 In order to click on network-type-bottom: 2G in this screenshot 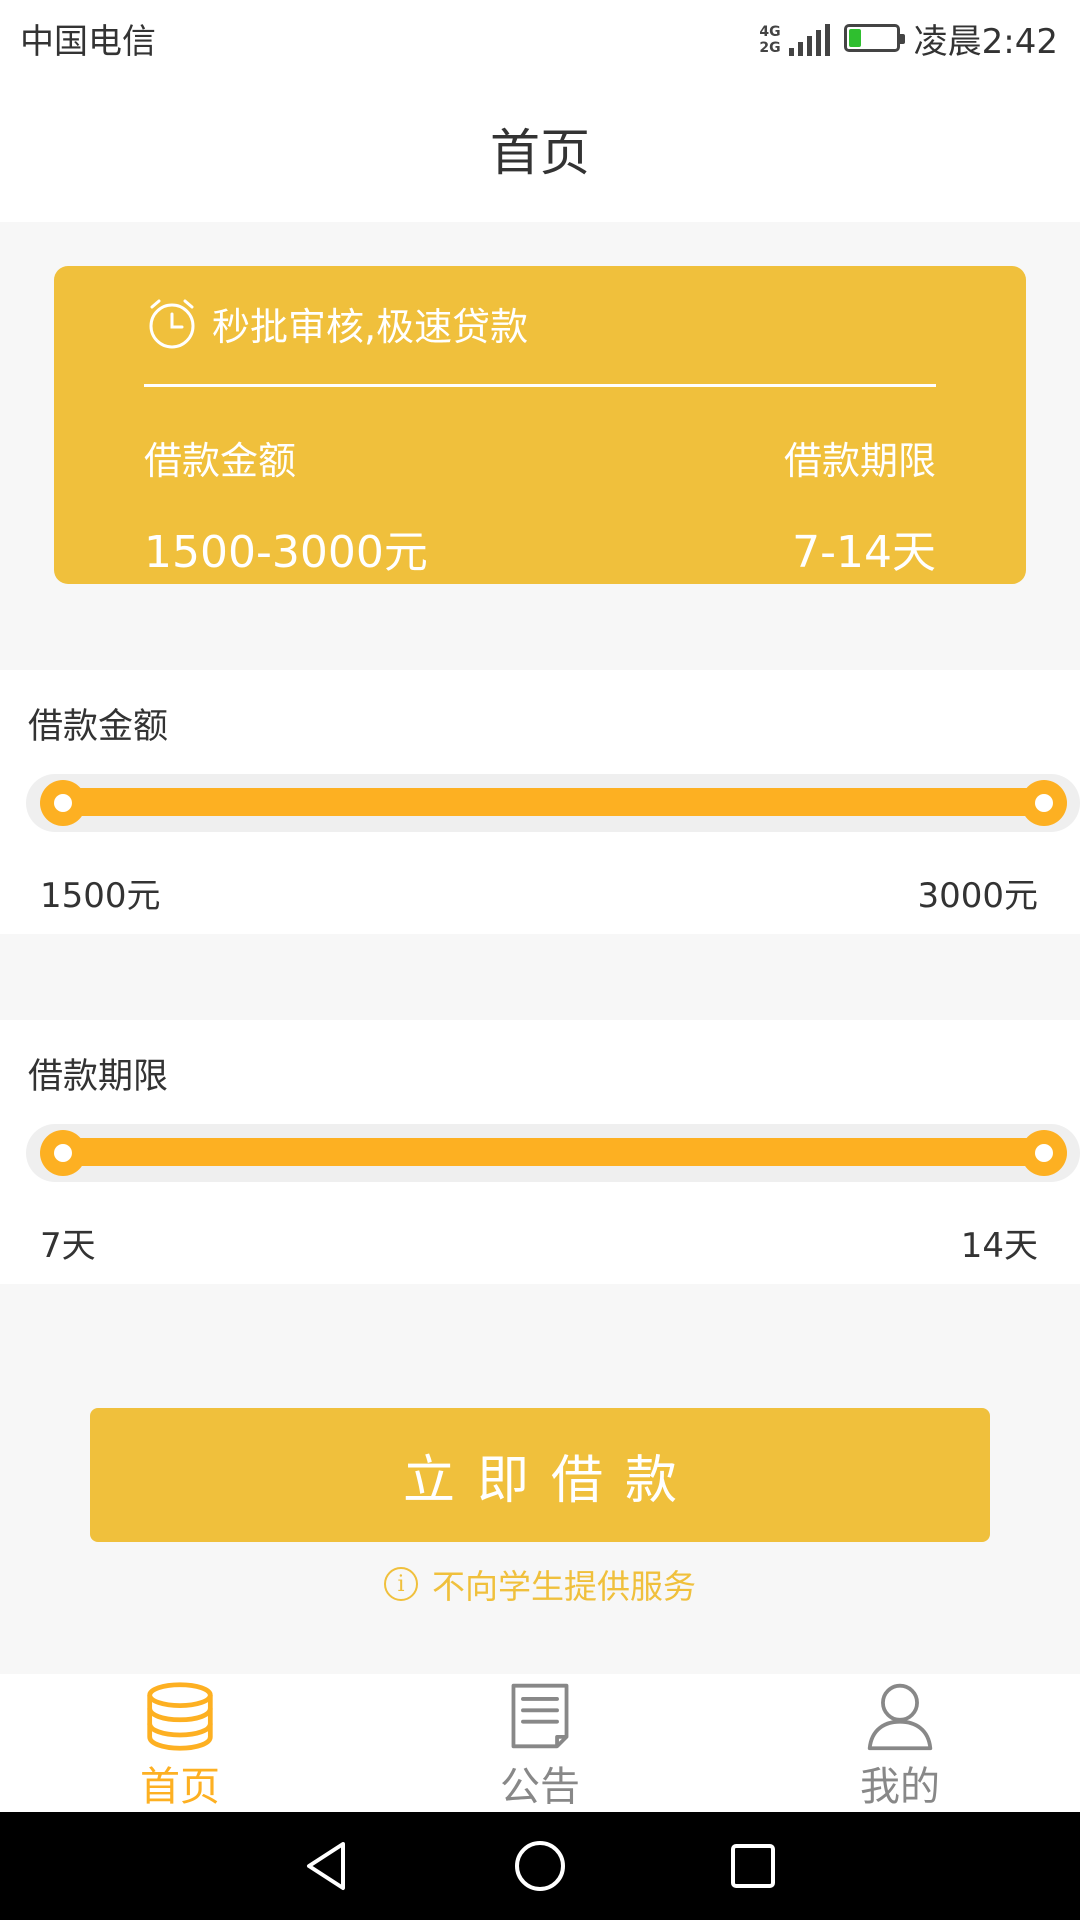, I will do `click(770, 48)`.